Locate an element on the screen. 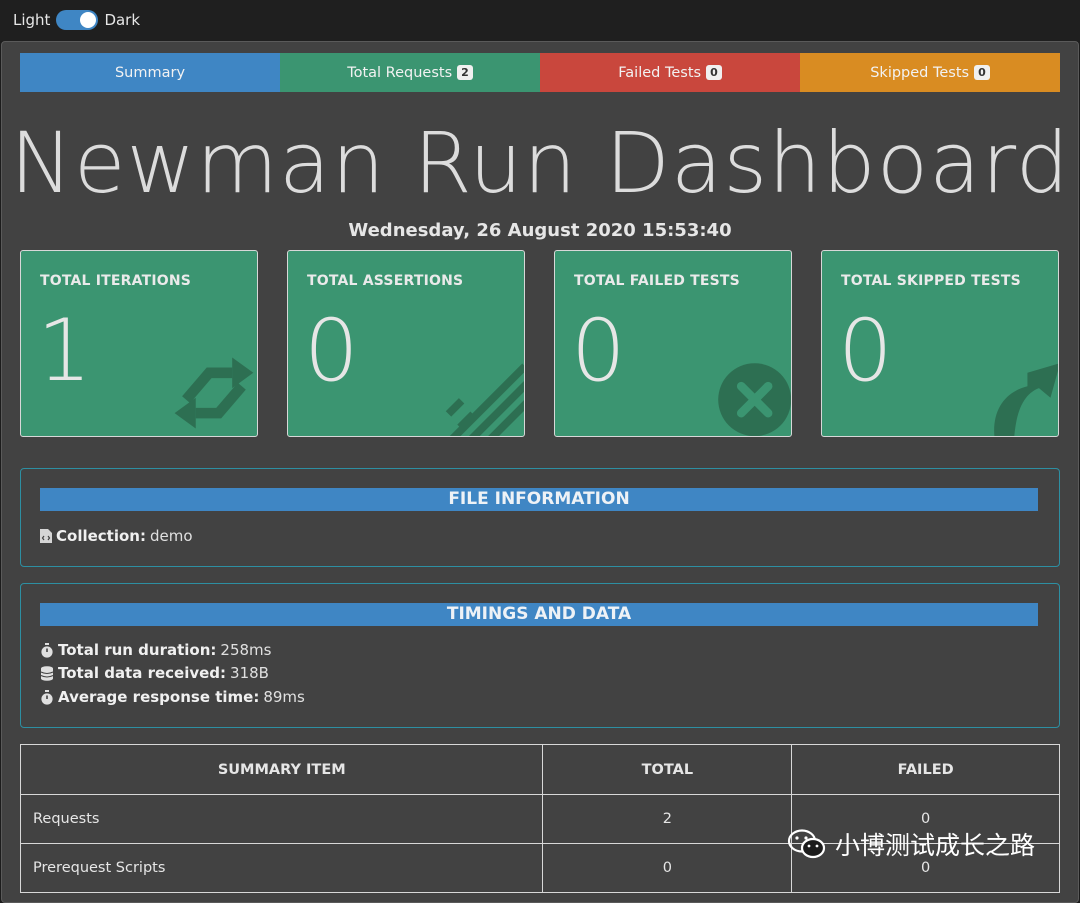  card-label: TOTAL ITERATIONS is located at coordinates (116, 281).